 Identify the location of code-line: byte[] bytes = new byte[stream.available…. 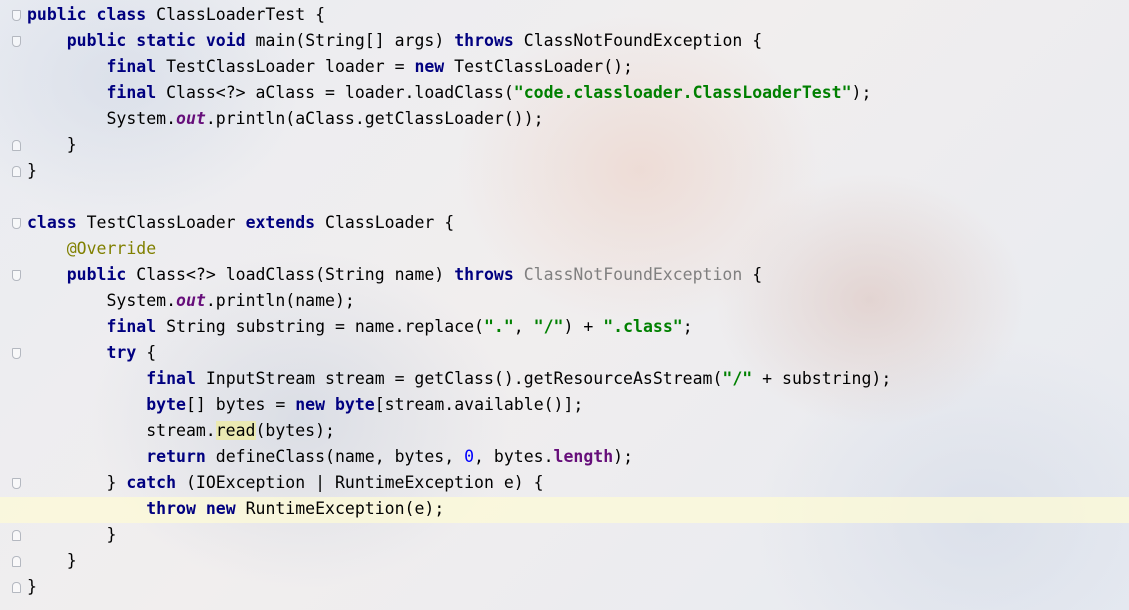
(459, 405).